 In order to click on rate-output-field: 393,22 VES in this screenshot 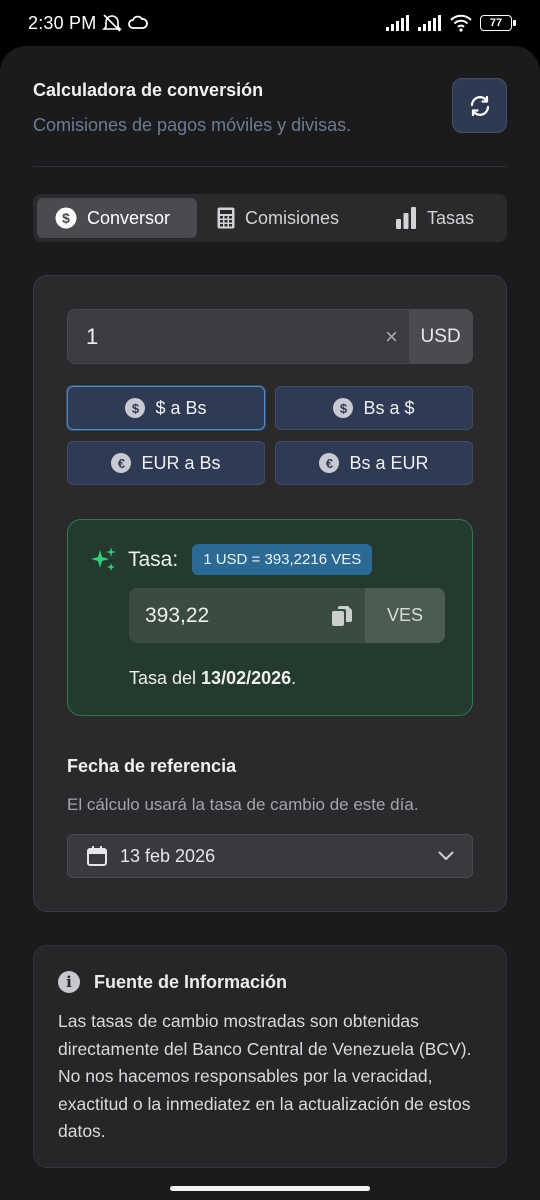, I will do `click(287, 615)`.